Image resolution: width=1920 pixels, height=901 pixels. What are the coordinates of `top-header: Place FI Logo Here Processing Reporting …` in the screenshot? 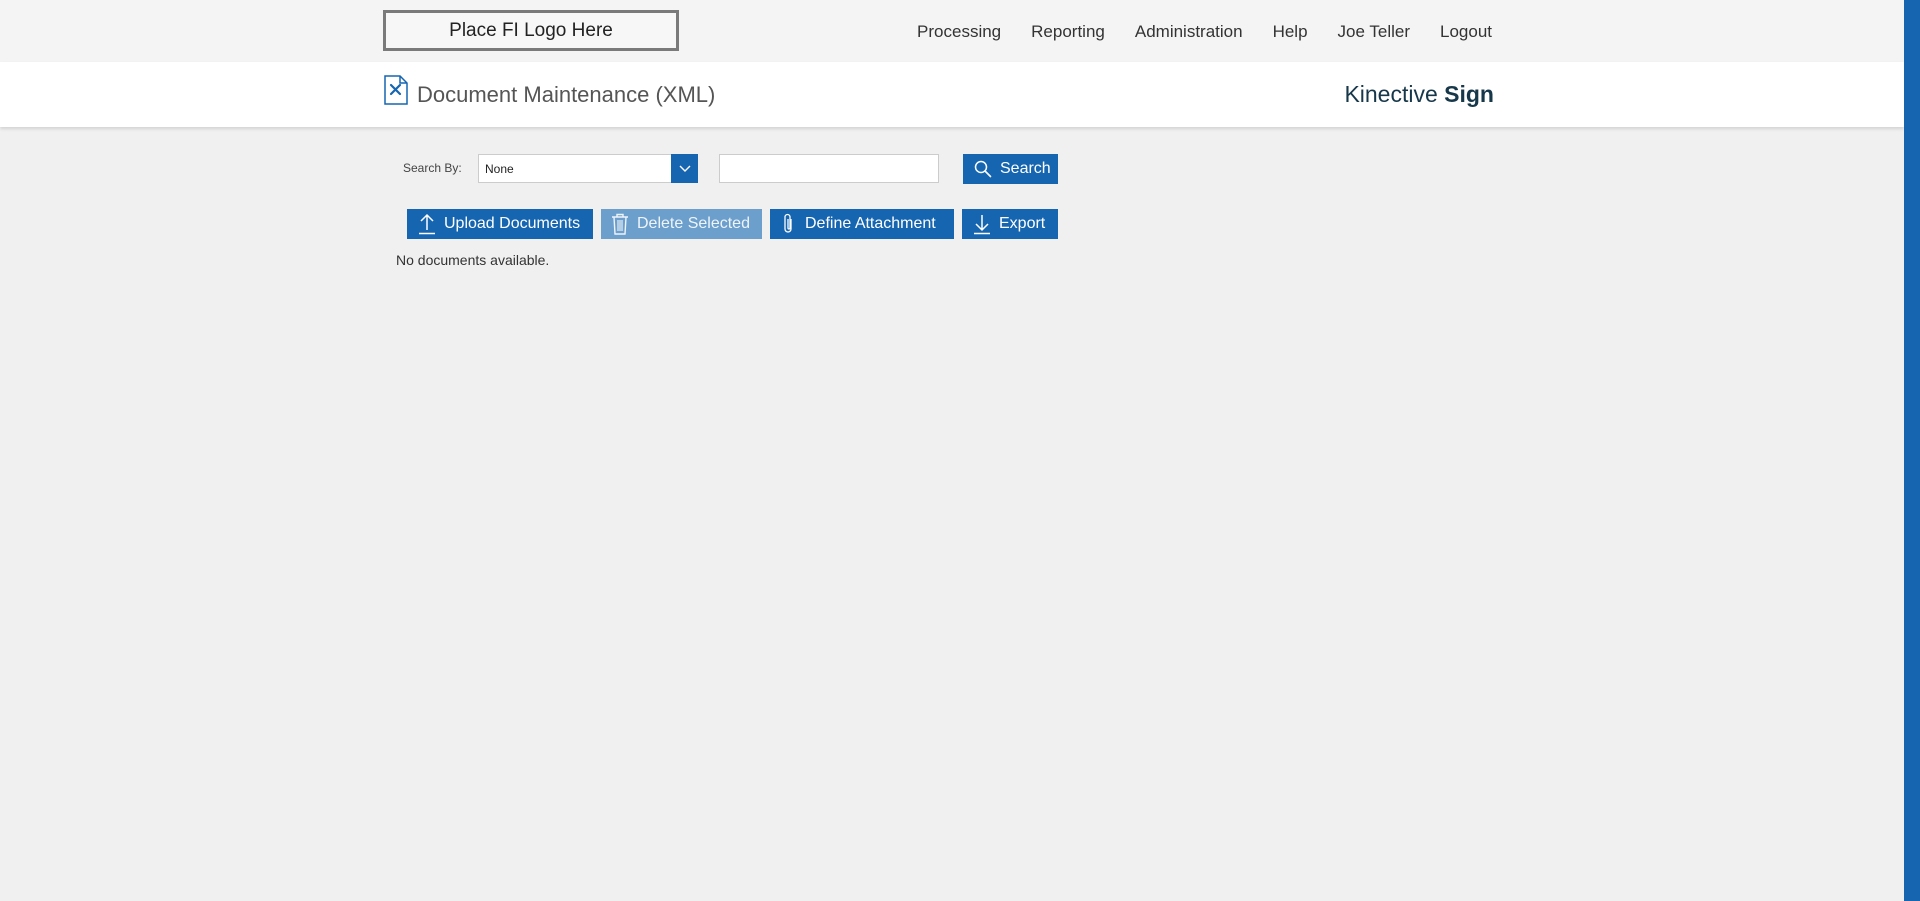 It's located at (952, 31).